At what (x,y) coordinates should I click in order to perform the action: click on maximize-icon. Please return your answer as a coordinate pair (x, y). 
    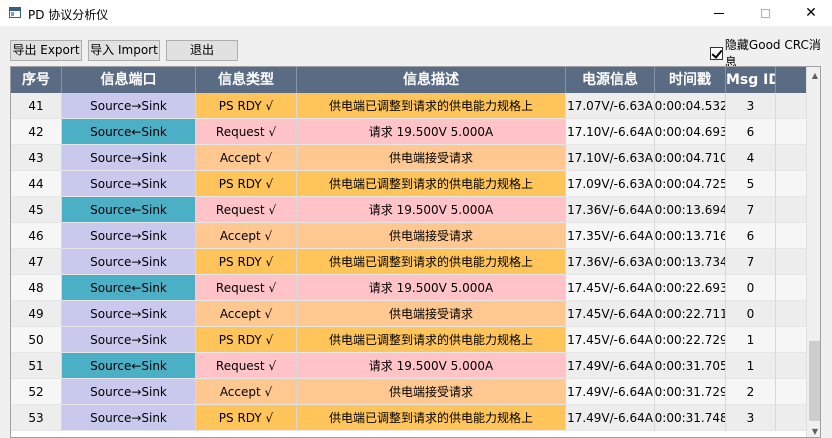
    Looking at the image, I should click on (765, 13).